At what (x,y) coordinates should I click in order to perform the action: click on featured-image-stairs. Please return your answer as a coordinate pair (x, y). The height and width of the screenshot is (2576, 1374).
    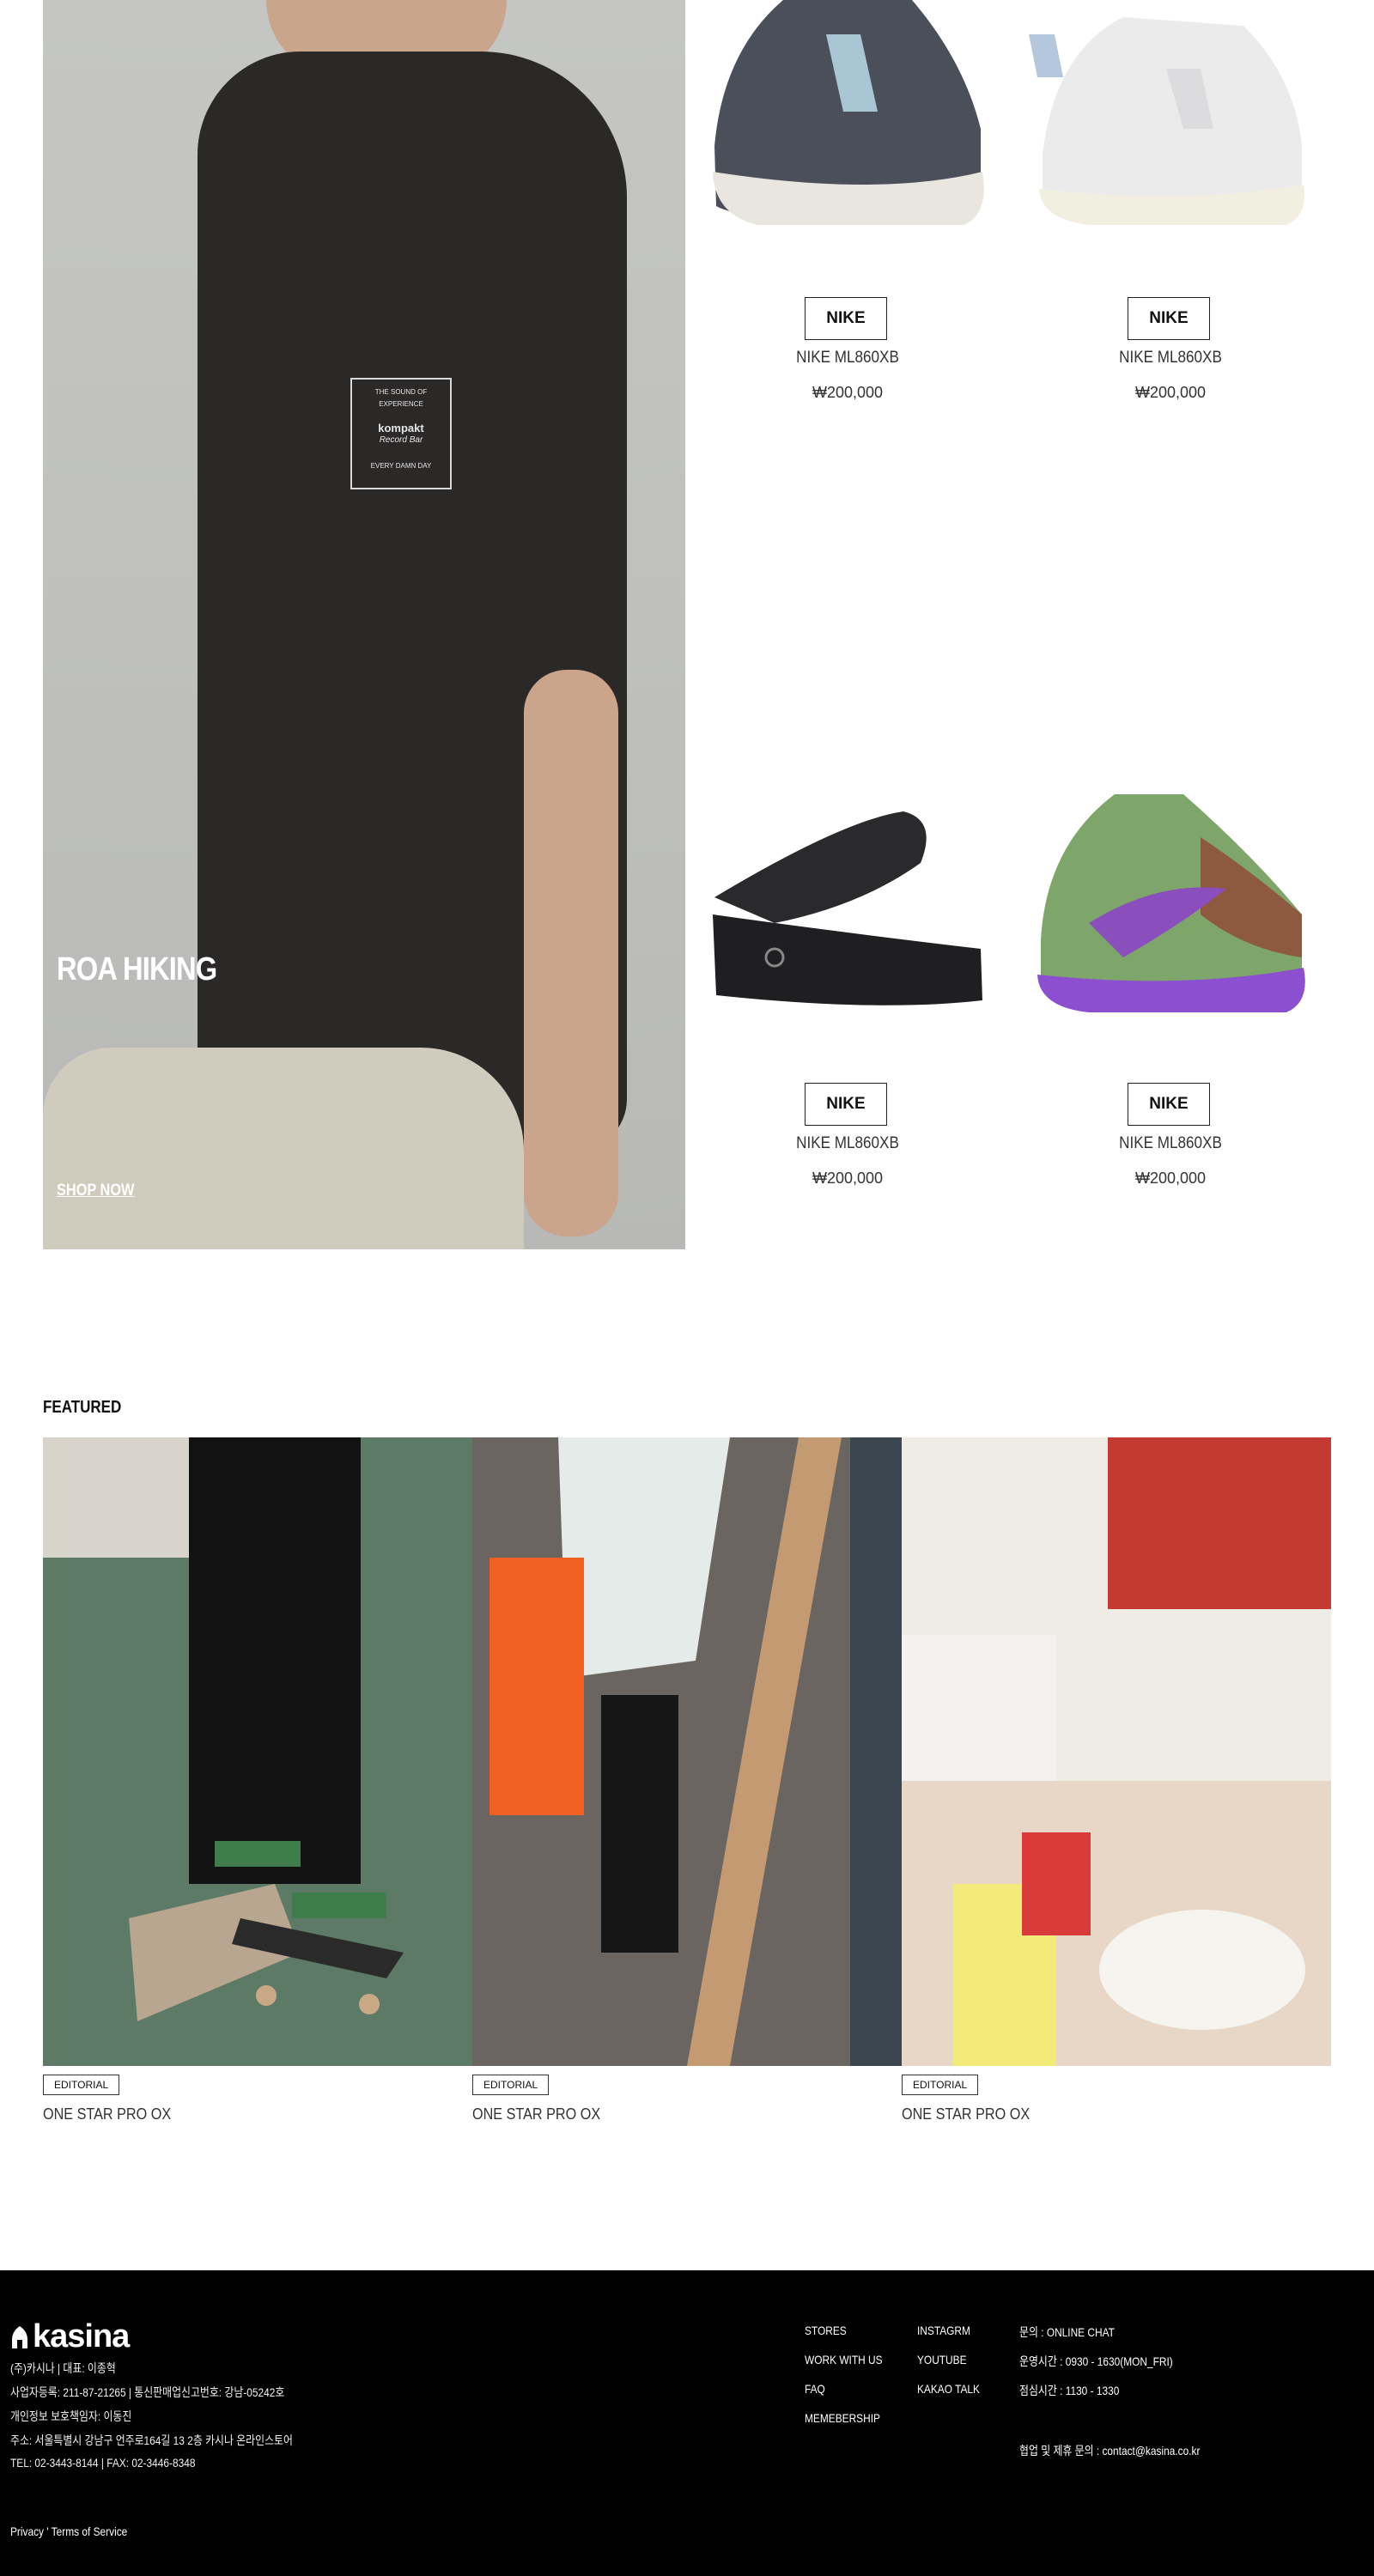
    Looking at the image, I should click on (687, 1751).